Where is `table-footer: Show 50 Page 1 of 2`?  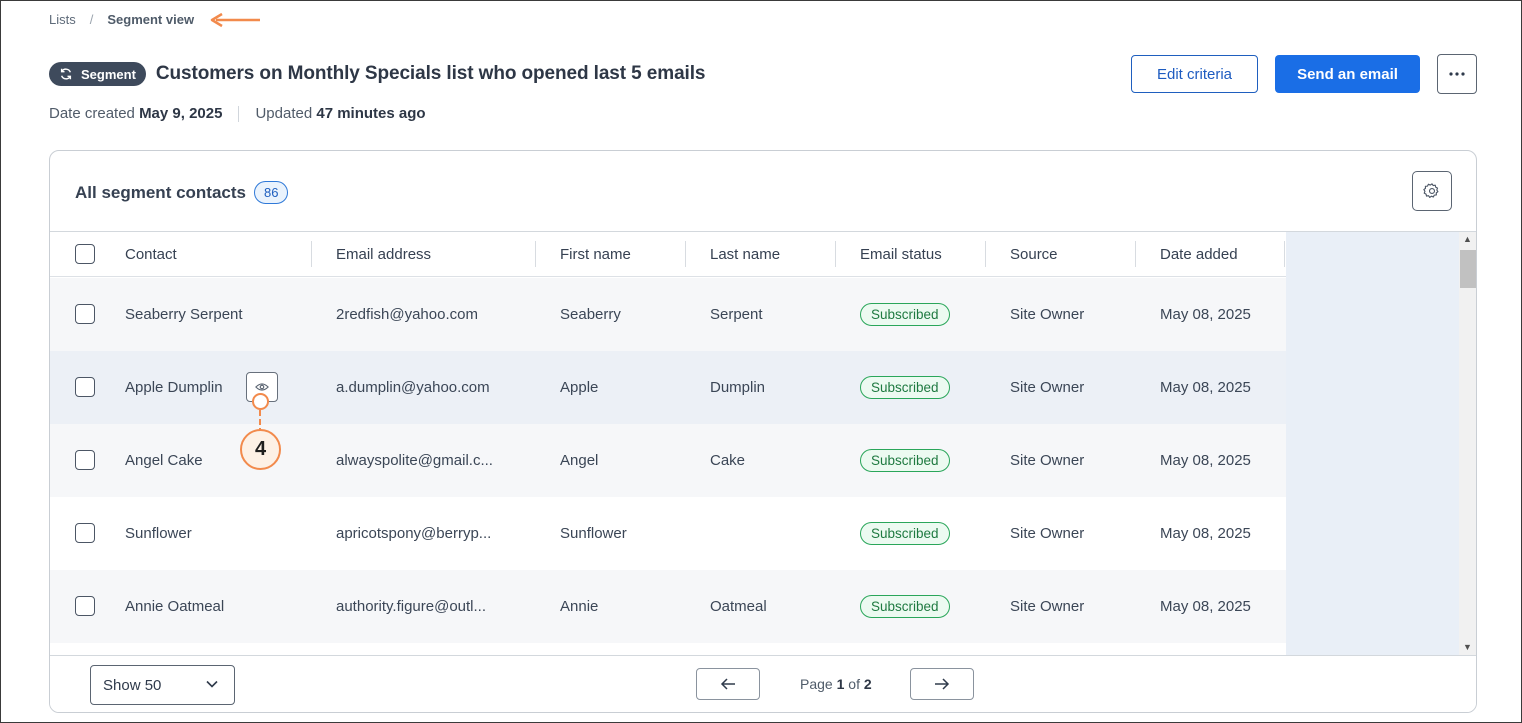 table-footer: Show 50 Page 1 of 2 is located at coordinates (763, 683).